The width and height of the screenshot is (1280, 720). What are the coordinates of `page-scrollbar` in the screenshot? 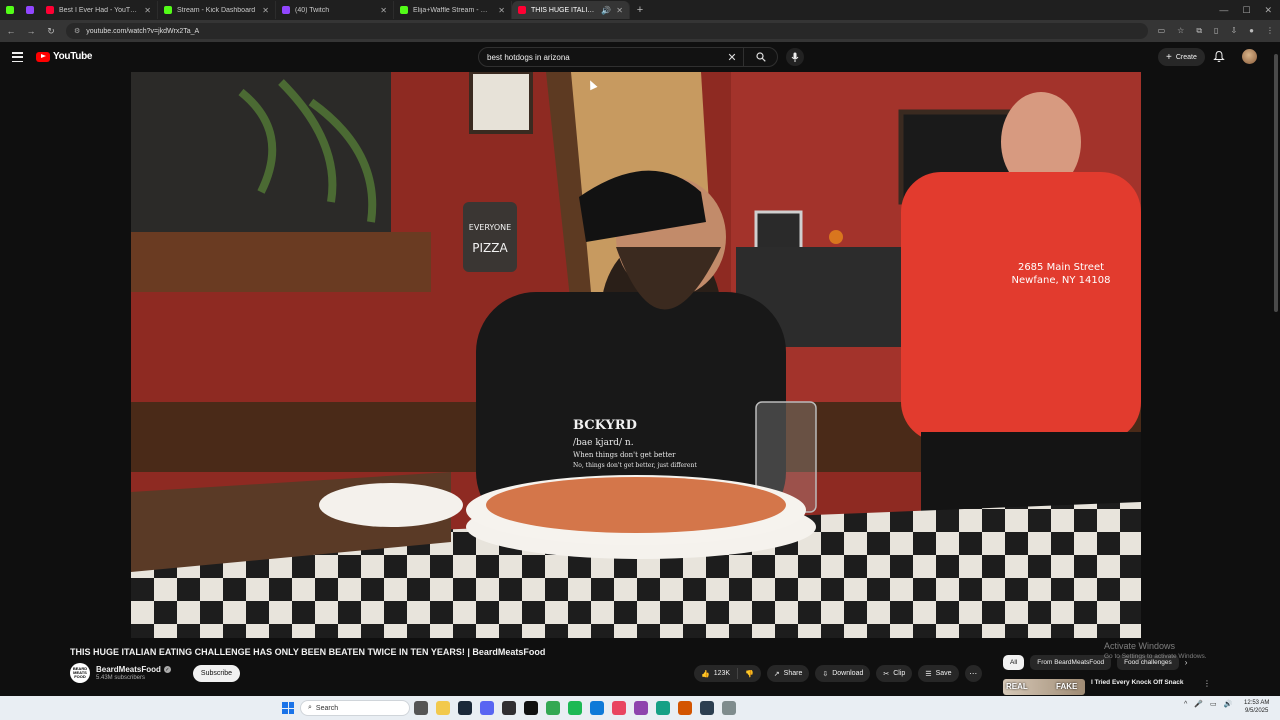 It's located at (1276, 370).